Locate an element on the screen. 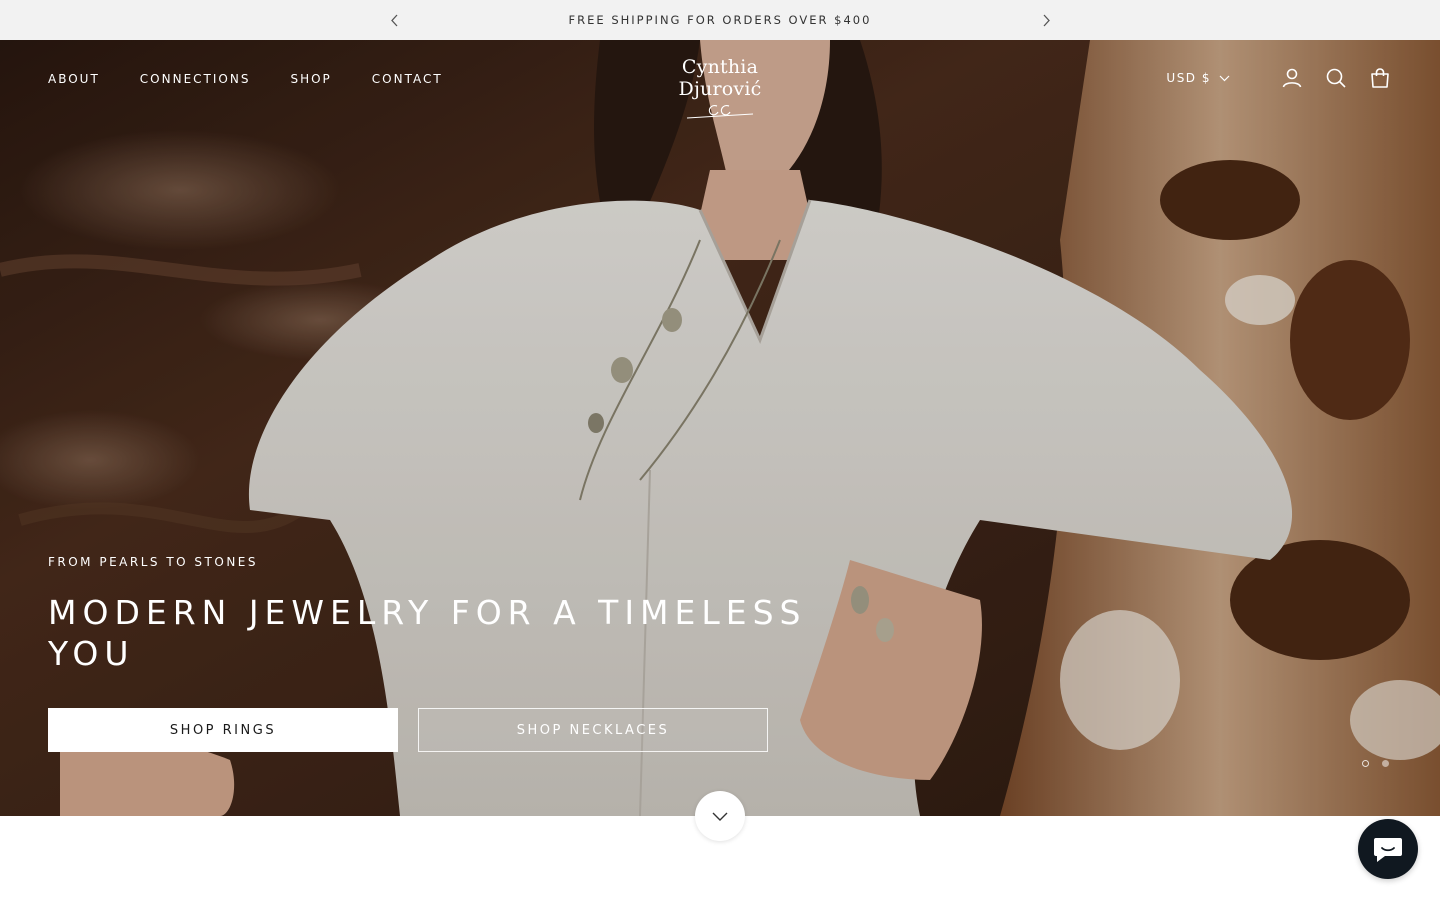 This screenshot has width=1440, height=900. announcement-text: FREE SHIPPING FOR ORDERS OVER $400 is located at coordinates (720, 20).